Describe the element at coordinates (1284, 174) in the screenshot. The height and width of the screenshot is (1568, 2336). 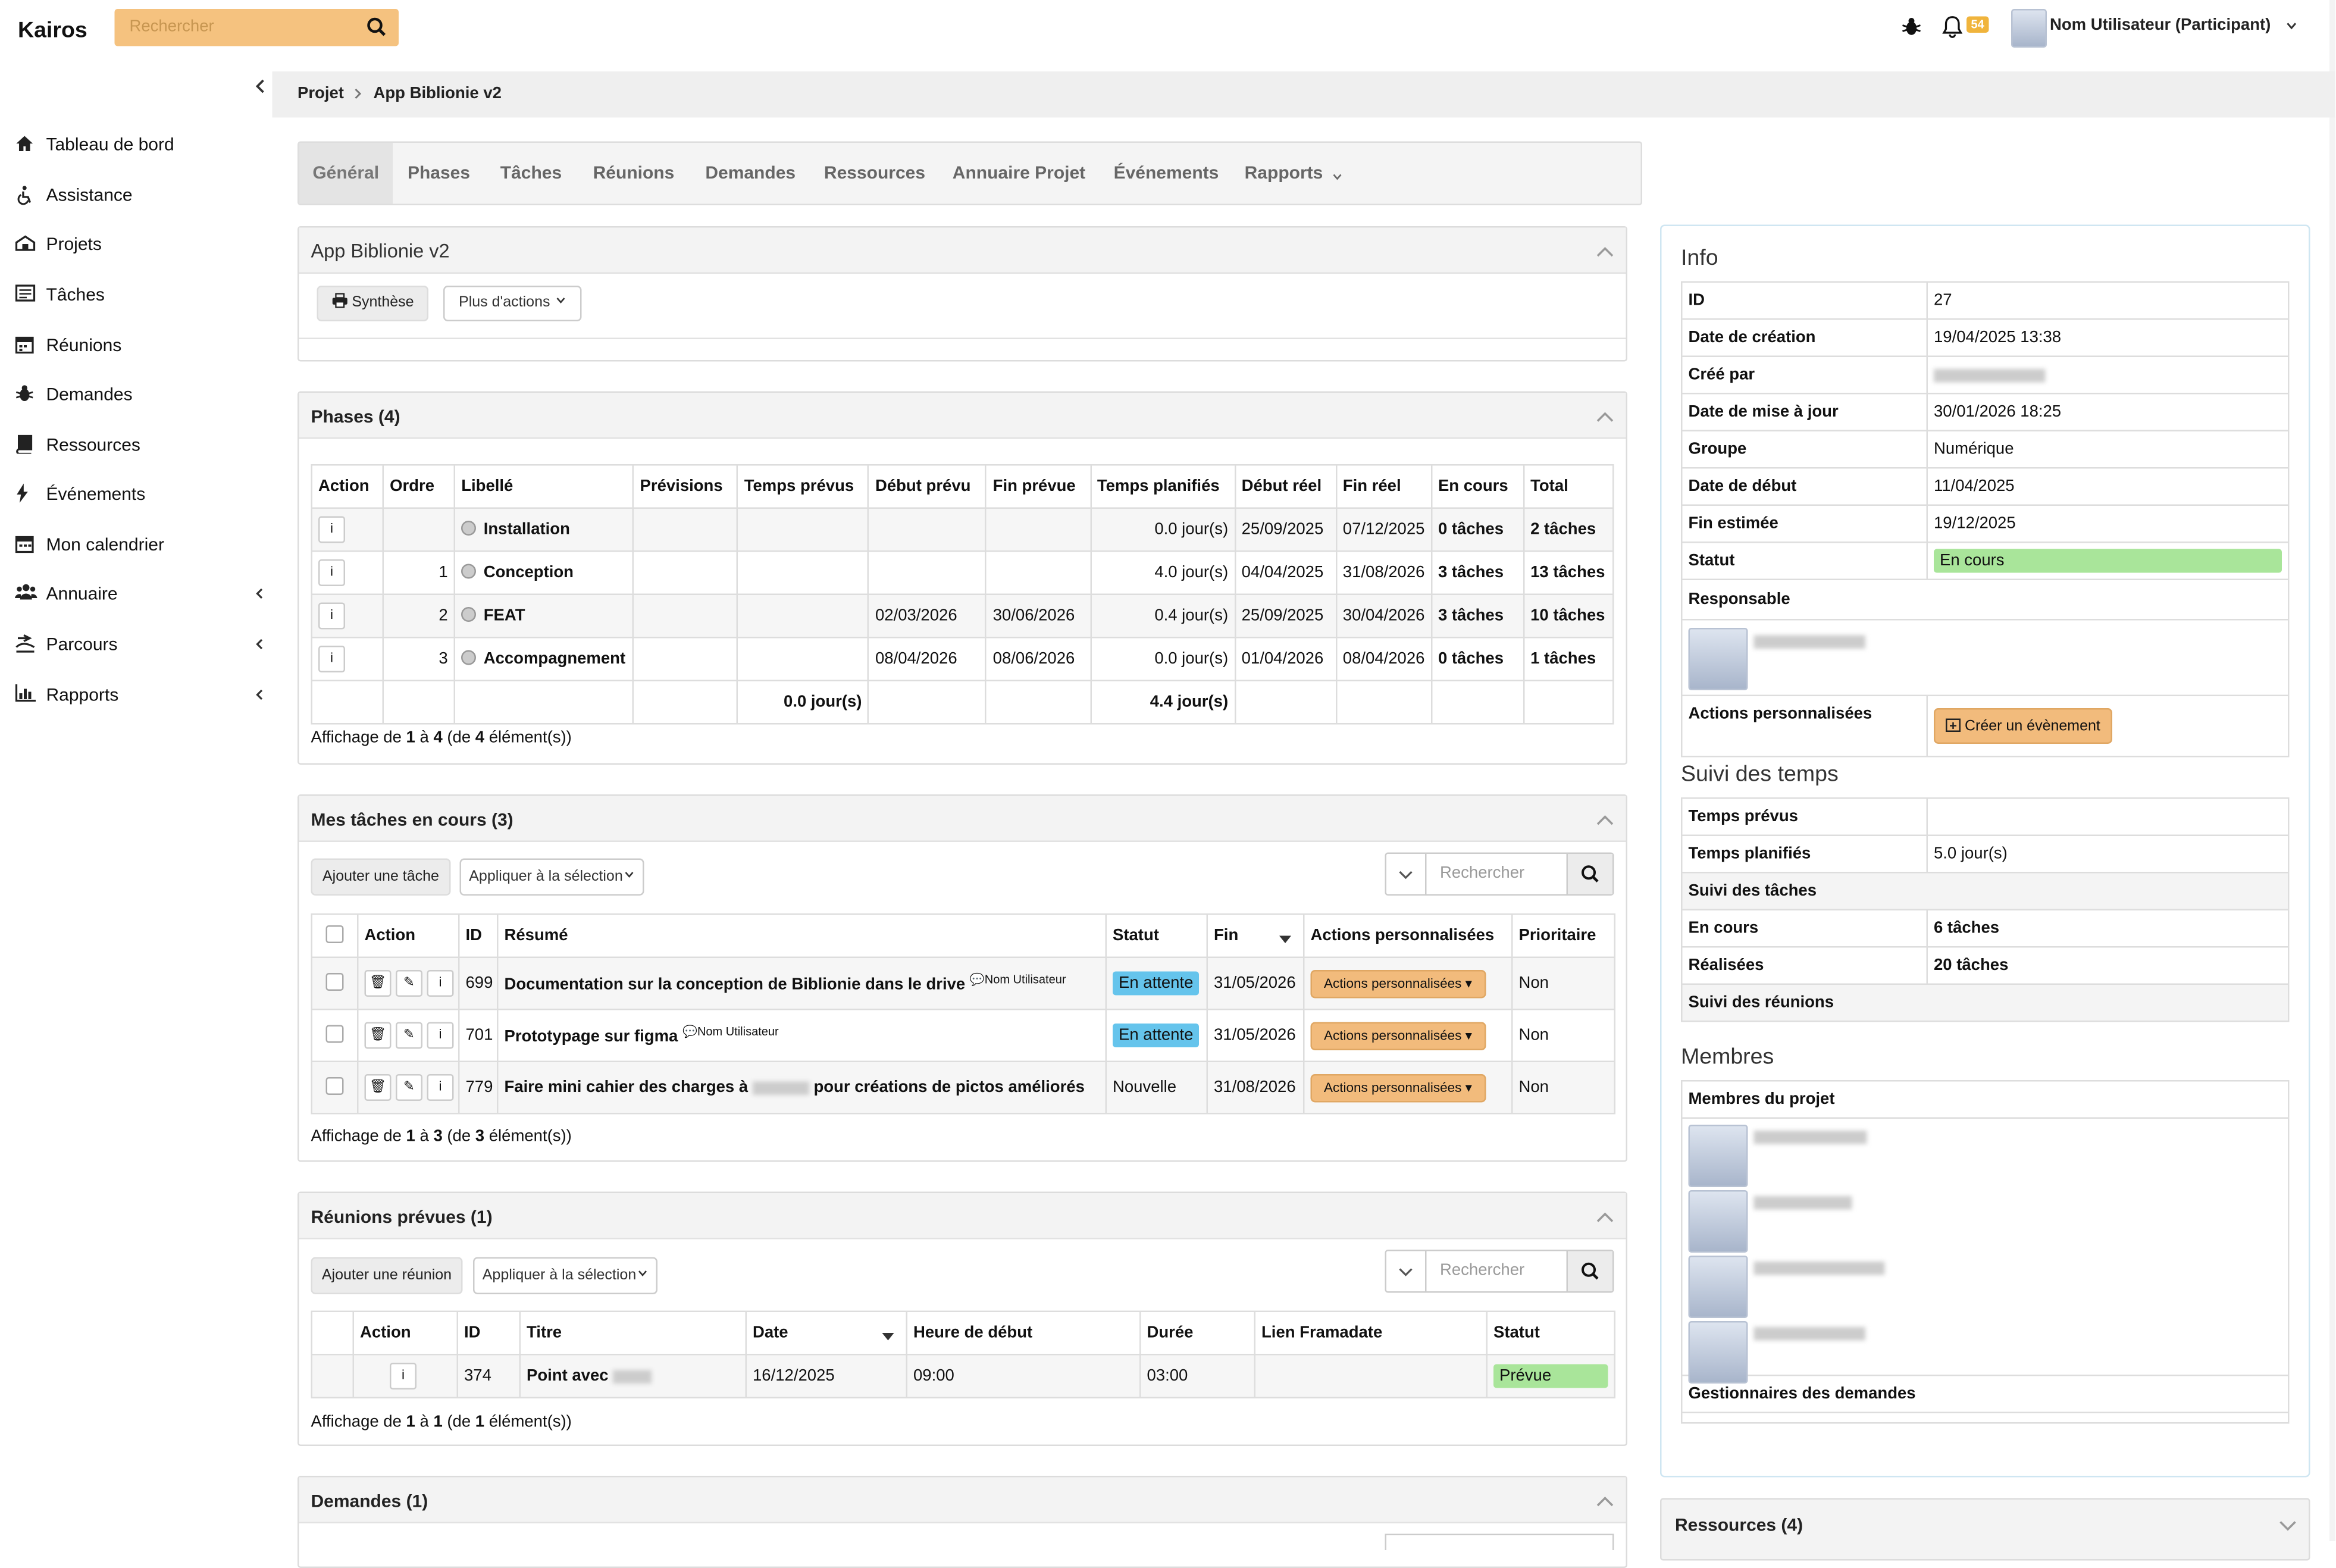
I see `tab-reports: Rapports` at that location.